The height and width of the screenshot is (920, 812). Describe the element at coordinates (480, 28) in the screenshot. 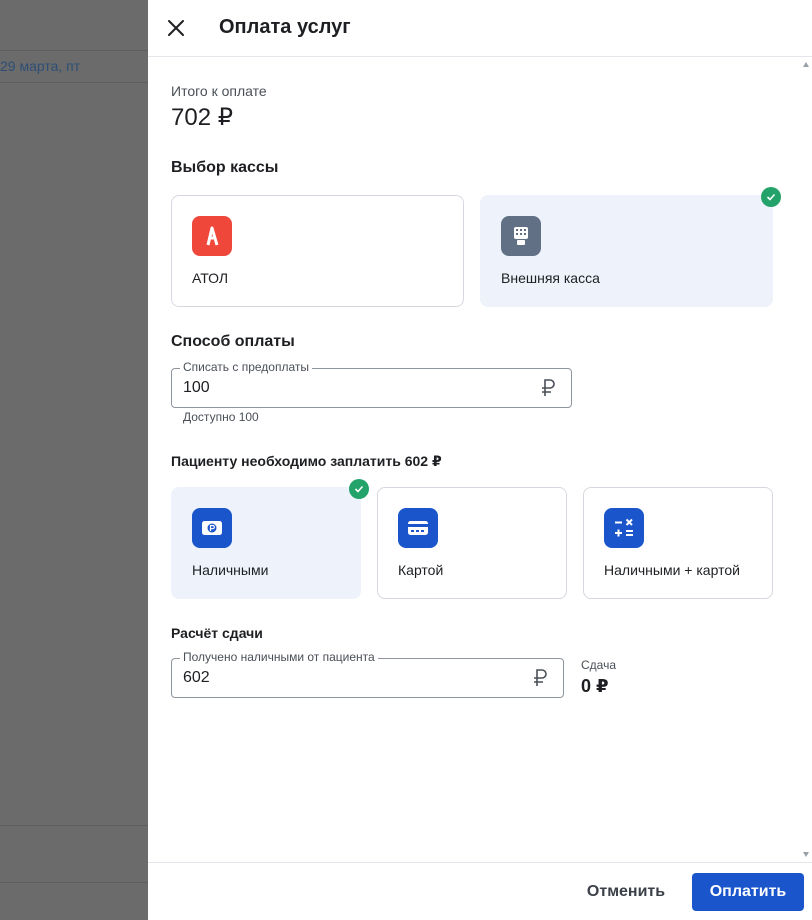

I see `drawer-header: Оплата услуг` at that location.